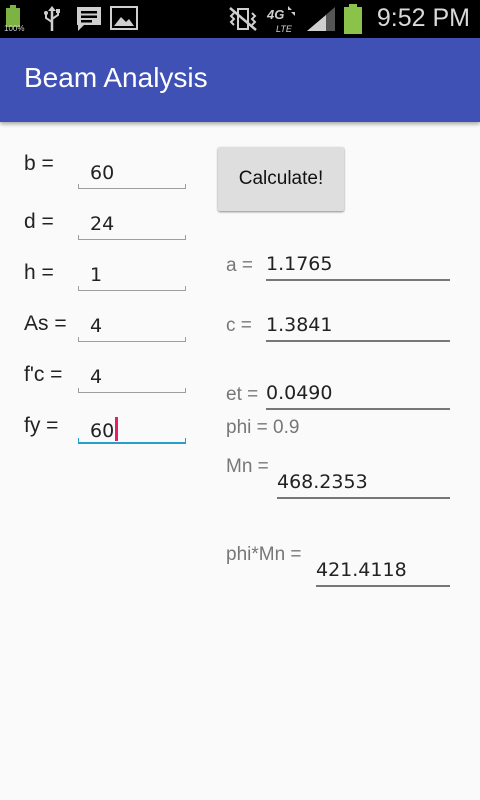 This screenshot has height=800, width=480. Describe the element at coordinates (39, 163) in the screenshot. I see `label-b: b =` at that location.